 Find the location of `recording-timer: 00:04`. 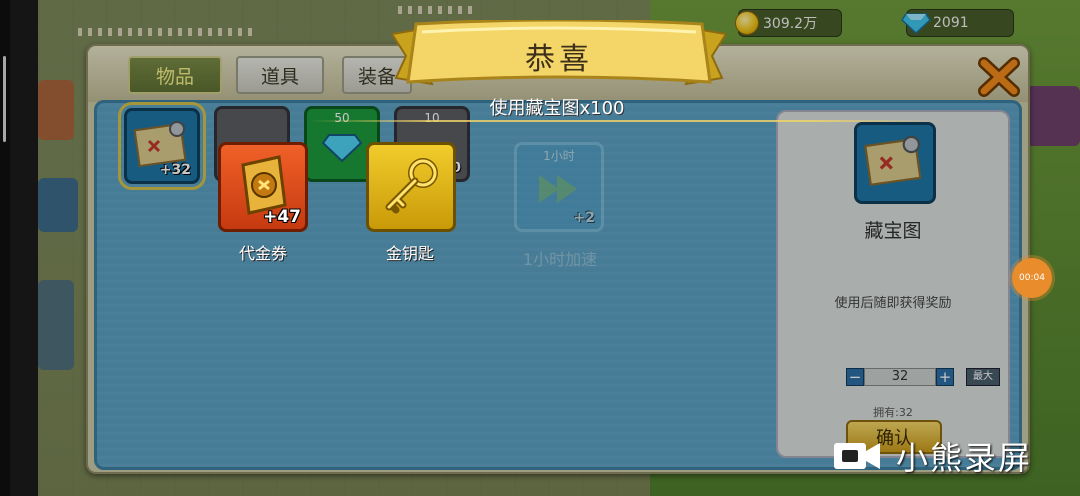

recording-timer: 00:04 is located at coordinates (1032, 278).